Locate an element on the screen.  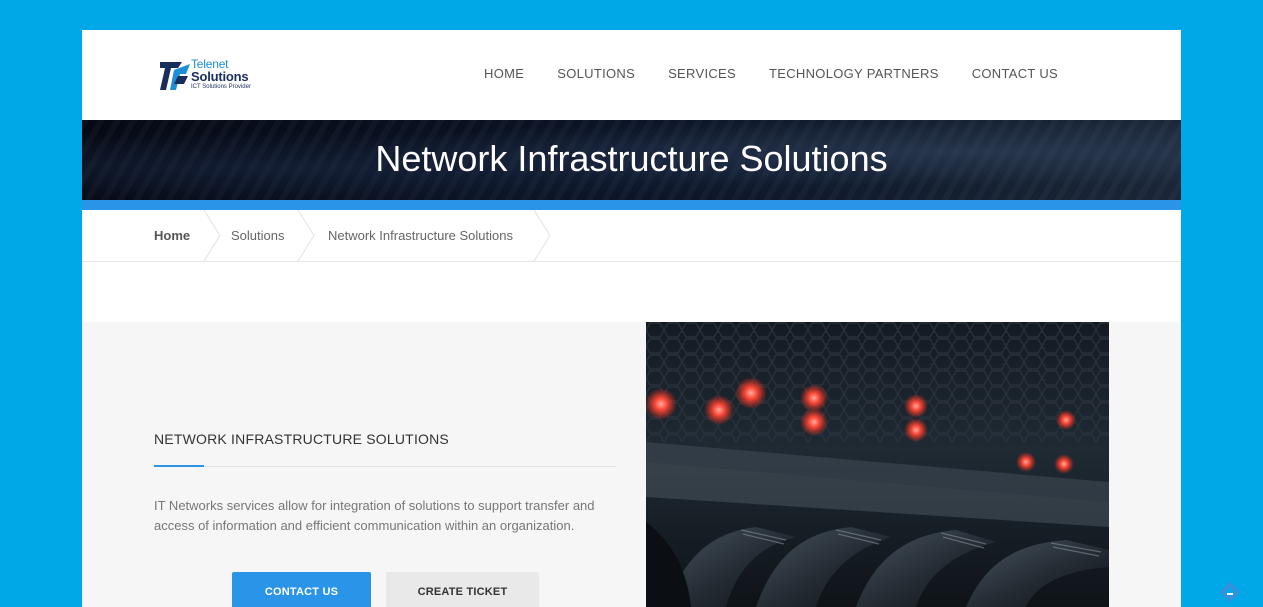
section-title: NETWORK INFRASTRUCTURE SOLUTIONS is located at coordinates (301, 439).